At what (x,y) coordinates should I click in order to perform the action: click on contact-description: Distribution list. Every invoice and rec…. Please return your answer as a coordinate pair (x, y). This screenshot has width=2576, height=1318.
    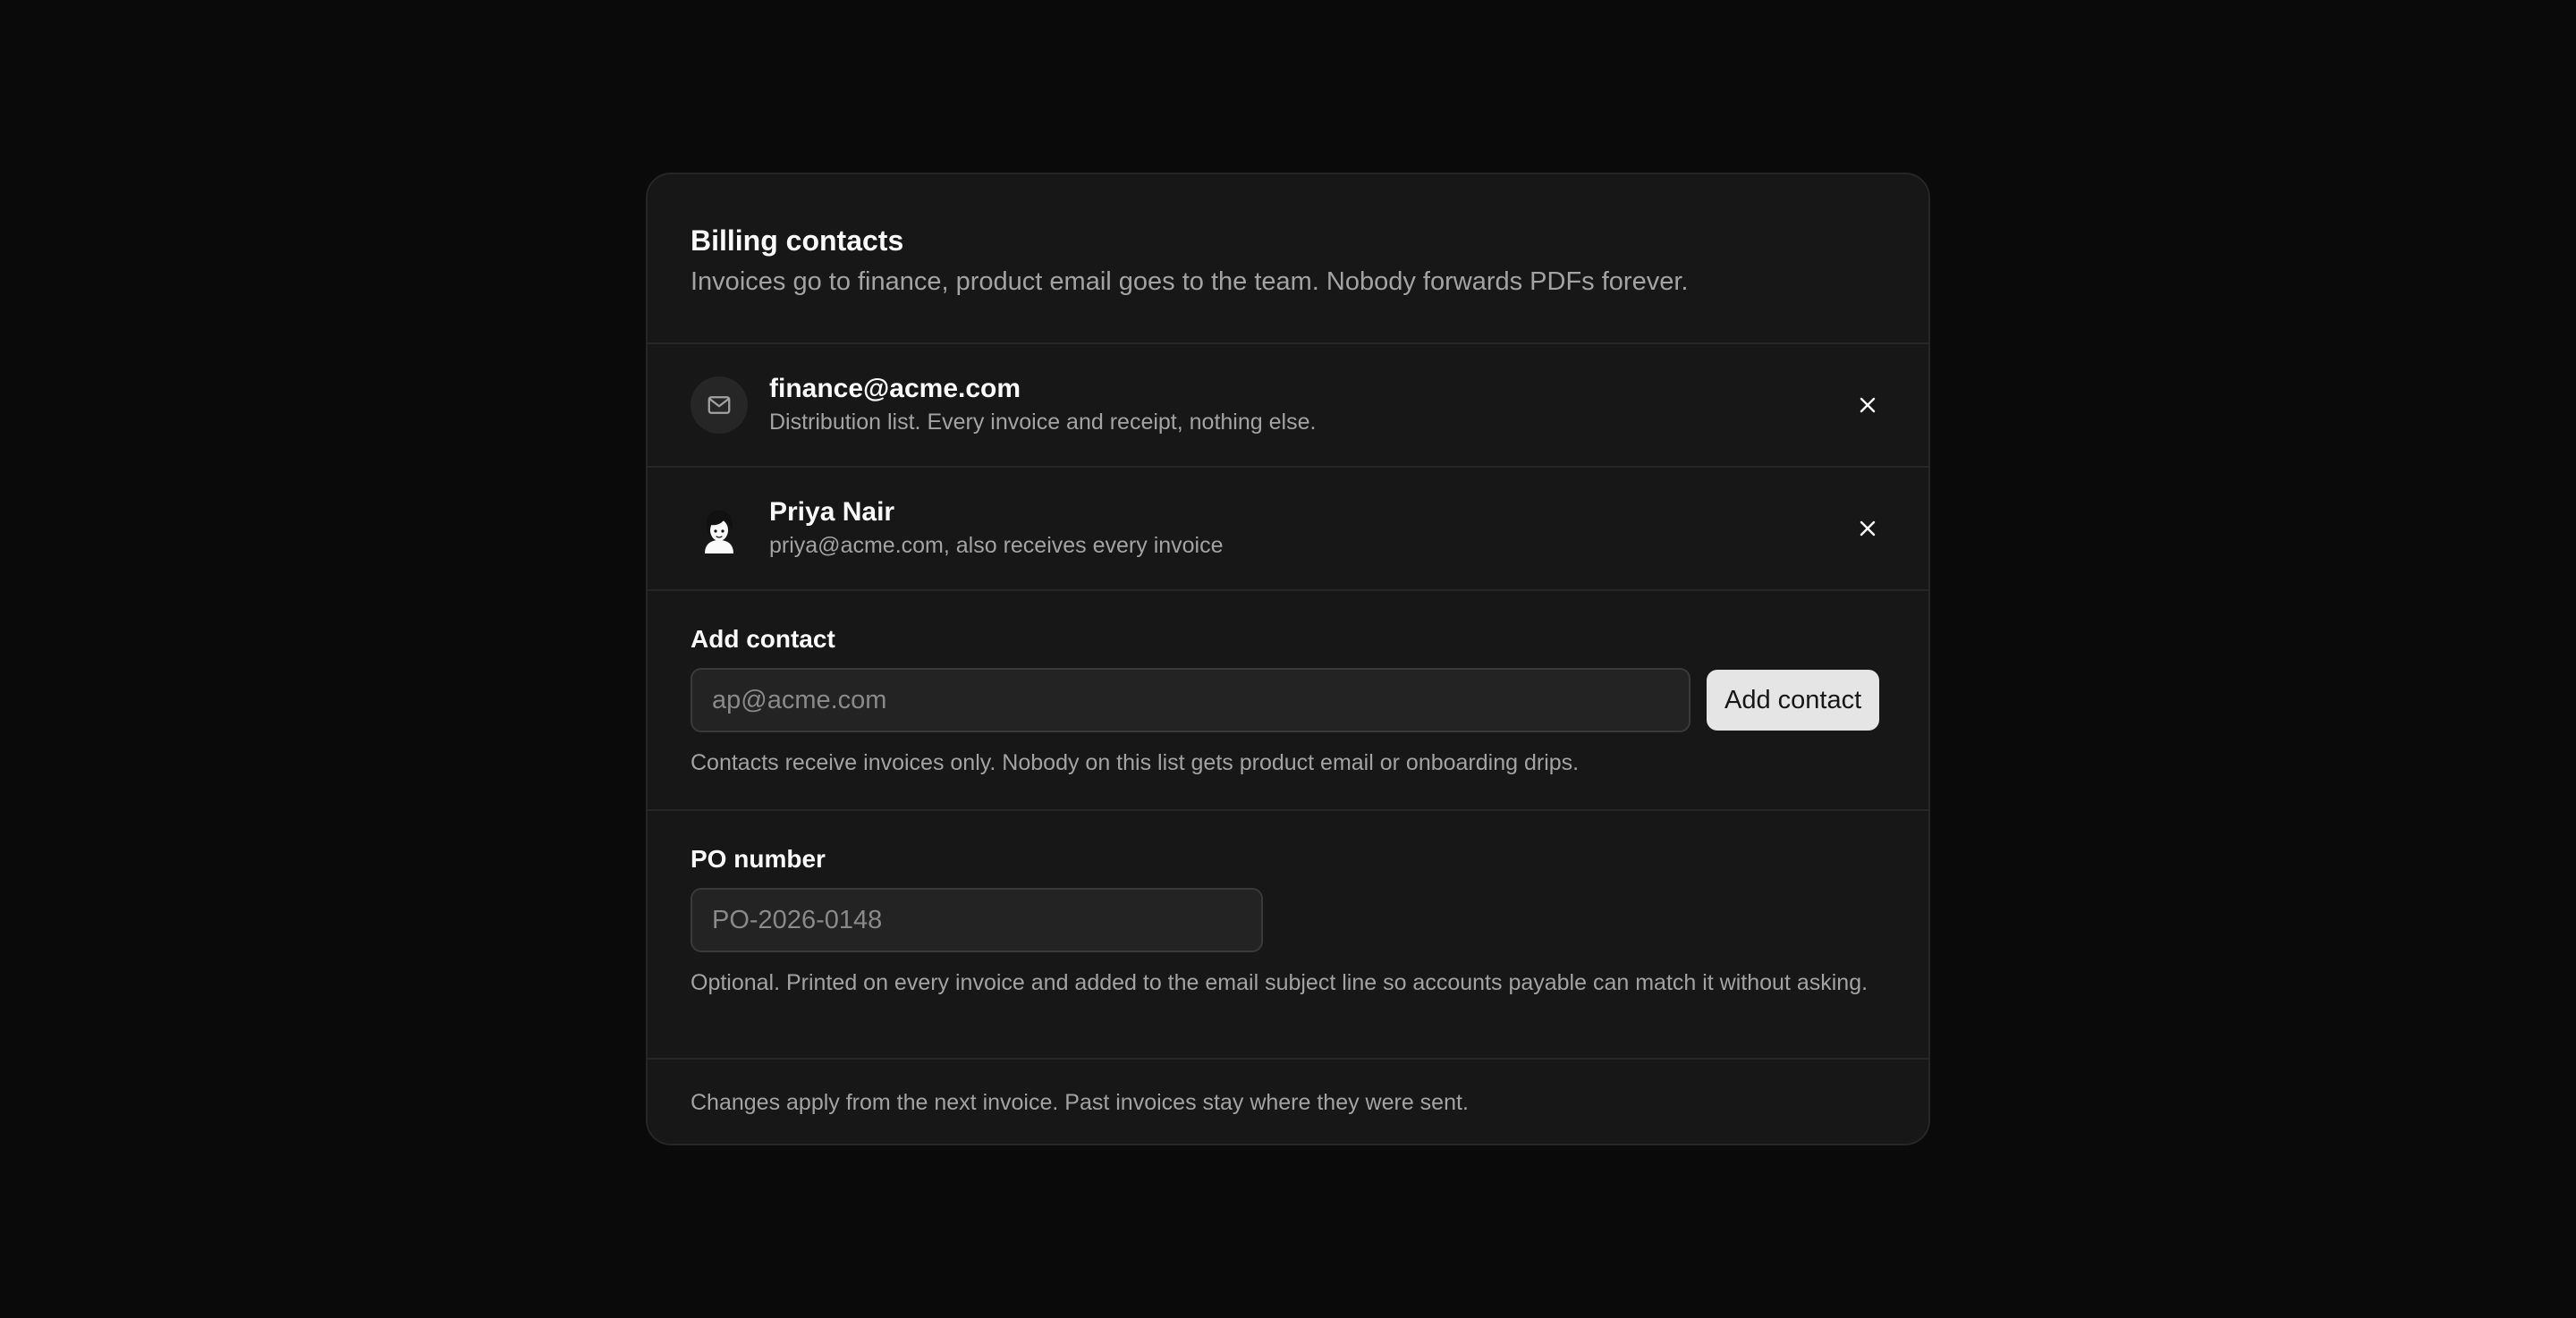
    Looking at the image, I should click on (1043, 423).